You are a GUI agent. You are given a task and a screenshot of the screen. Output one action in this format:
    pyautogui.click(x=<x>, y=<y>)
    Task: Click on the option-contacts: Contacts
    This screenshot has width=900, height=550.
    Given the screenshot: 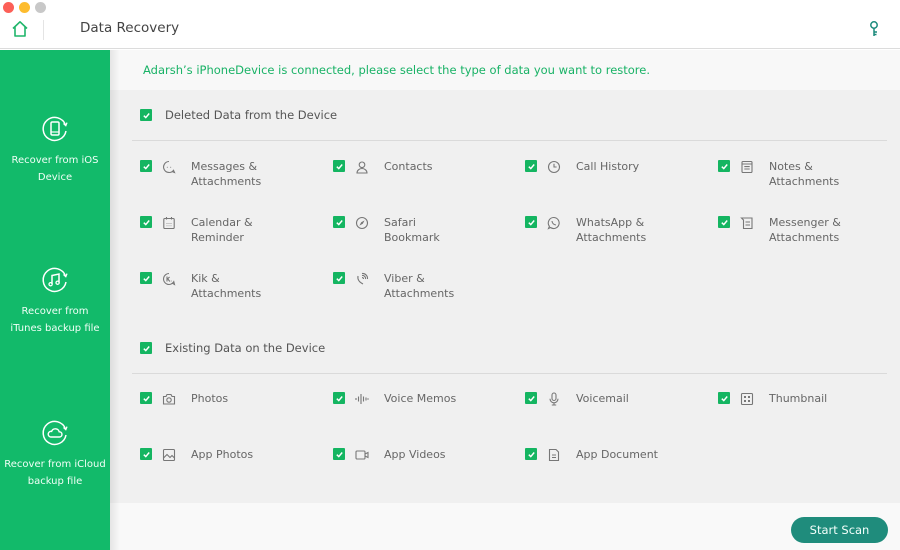 What is the action you would take?
    pyautogui.click(x=403, y=166)
    